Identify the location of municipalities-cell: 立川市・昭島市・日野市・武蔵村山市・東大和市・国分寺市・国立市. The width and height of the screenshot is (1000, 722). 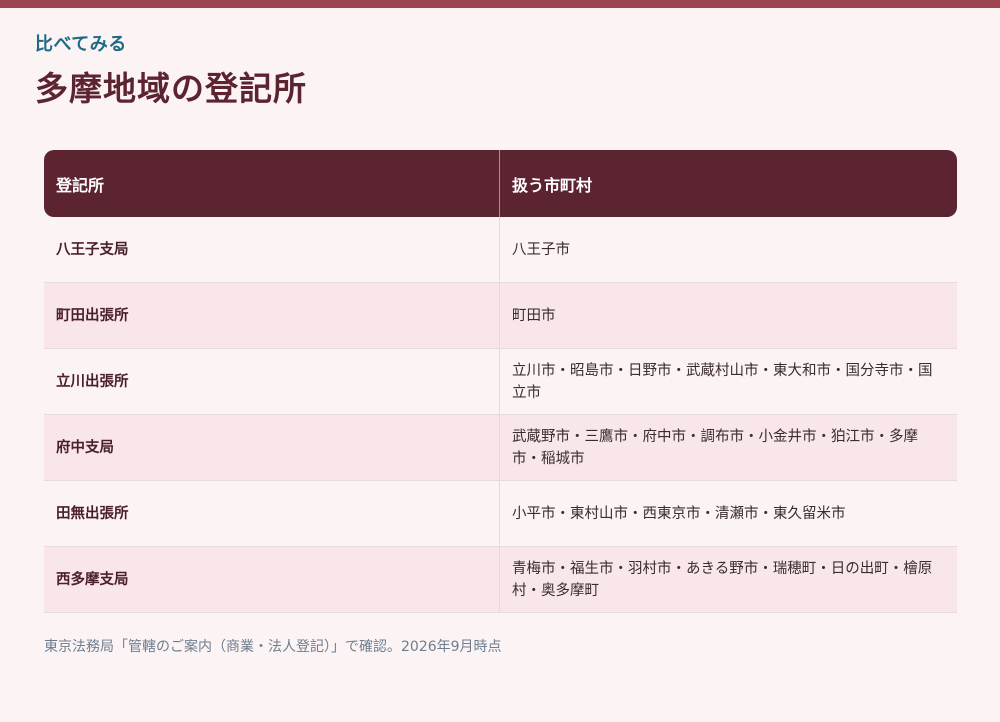
(728, 382).